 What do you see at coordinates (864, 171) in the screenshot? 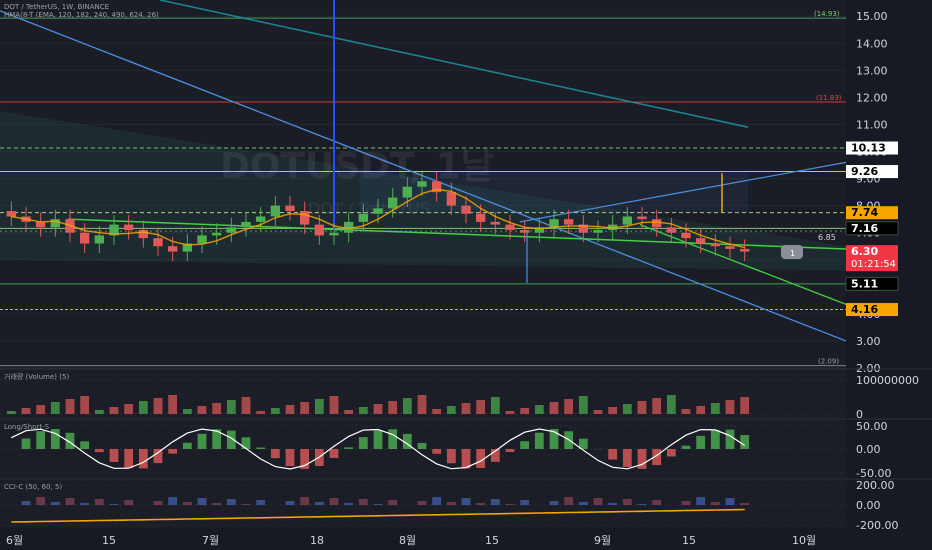
I see `price-label-text: 9.26` at bounding box center [864, 171].